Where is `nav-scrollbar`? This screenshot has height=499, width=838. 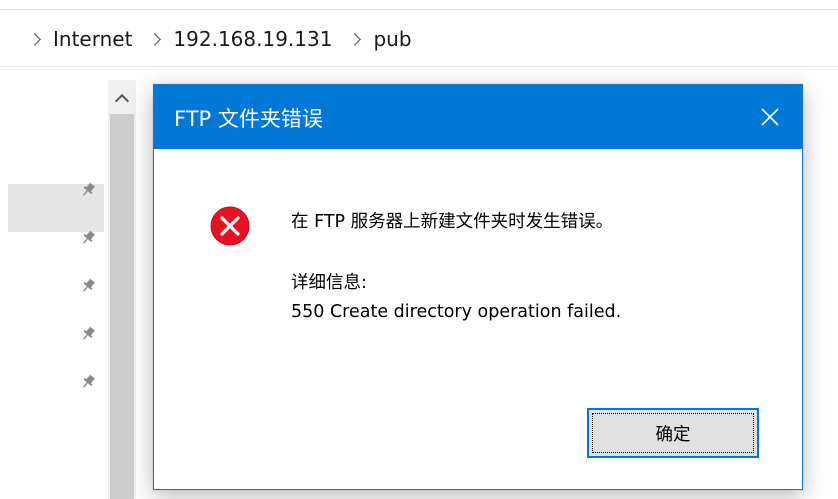
nav-scrollbar is located at coordinates (122, 289).